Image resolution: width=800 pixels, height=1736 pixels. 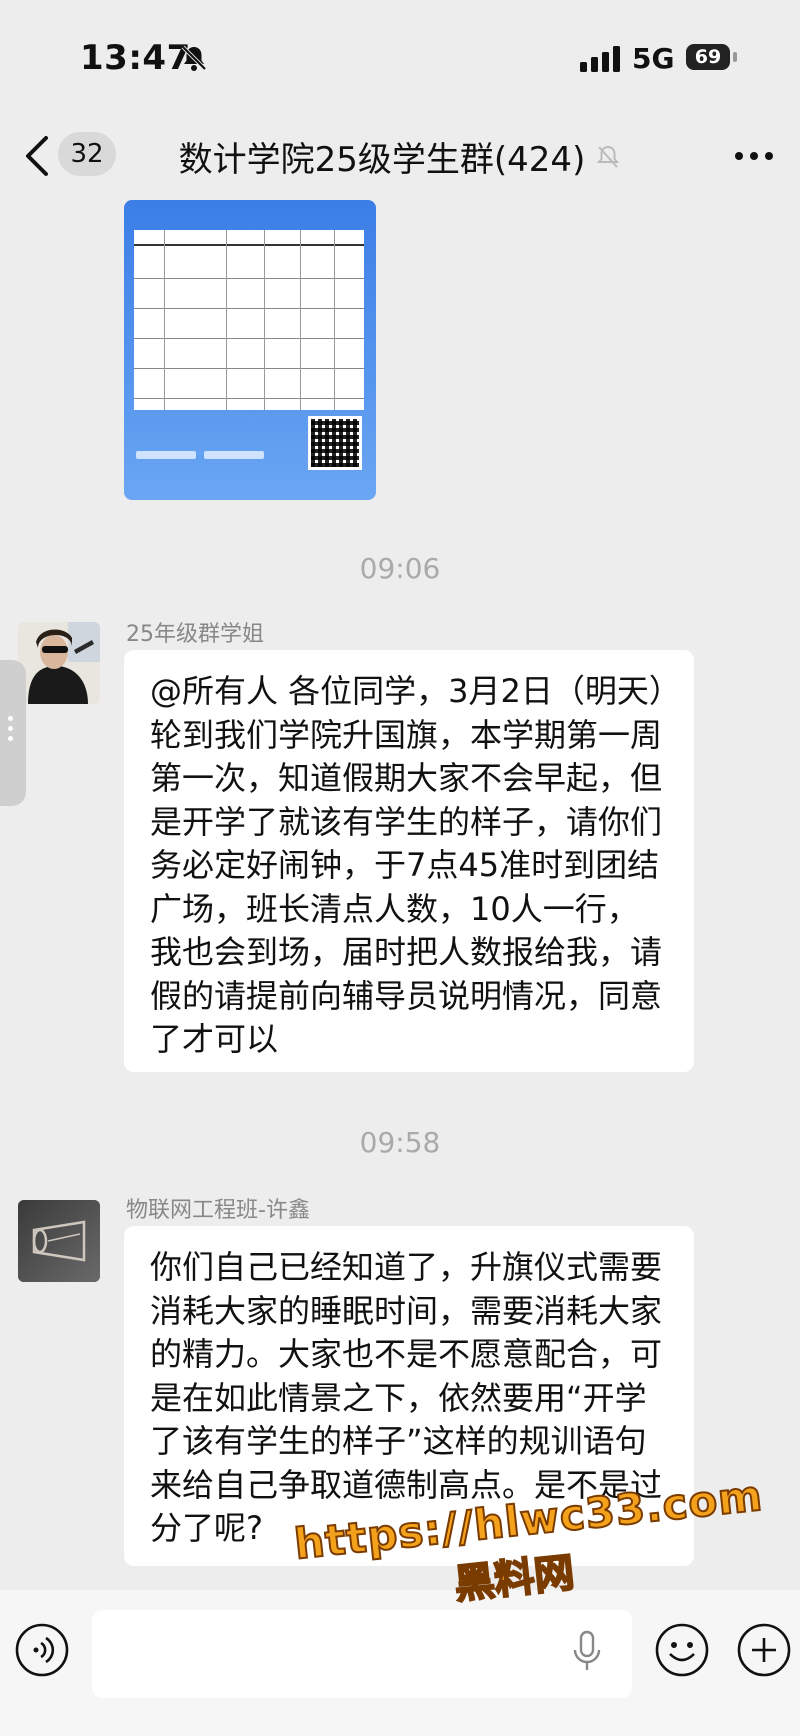 I want to click on battery-icon: 69, so click(x=708, y=57).